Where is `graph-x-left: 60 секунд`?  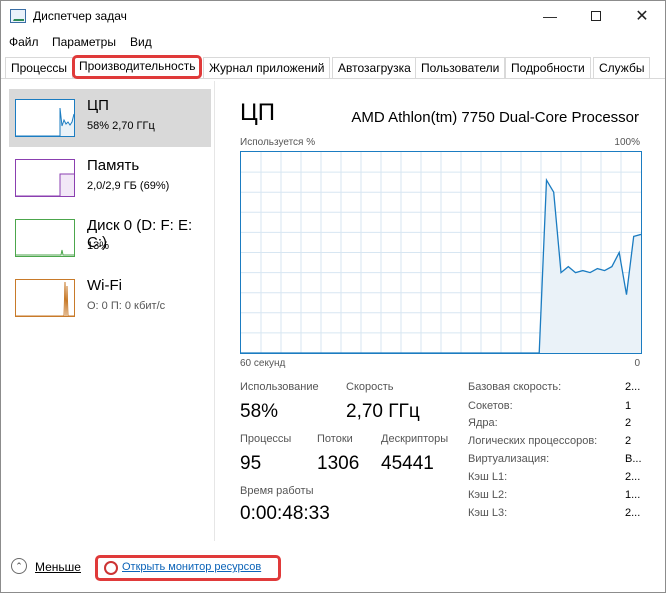 graph-x-left: 60 секунд is located at coordinates (263, 363).